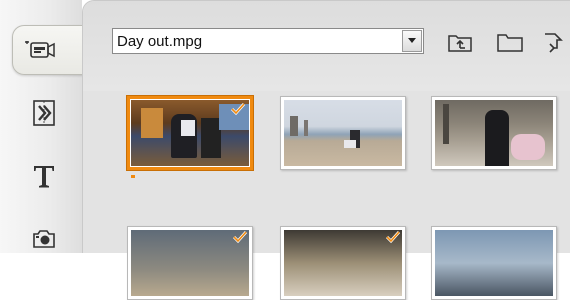 Image resolution: width=570 pixels, height=300 pixels. I want to click on titles-tab, so click(44, 176).